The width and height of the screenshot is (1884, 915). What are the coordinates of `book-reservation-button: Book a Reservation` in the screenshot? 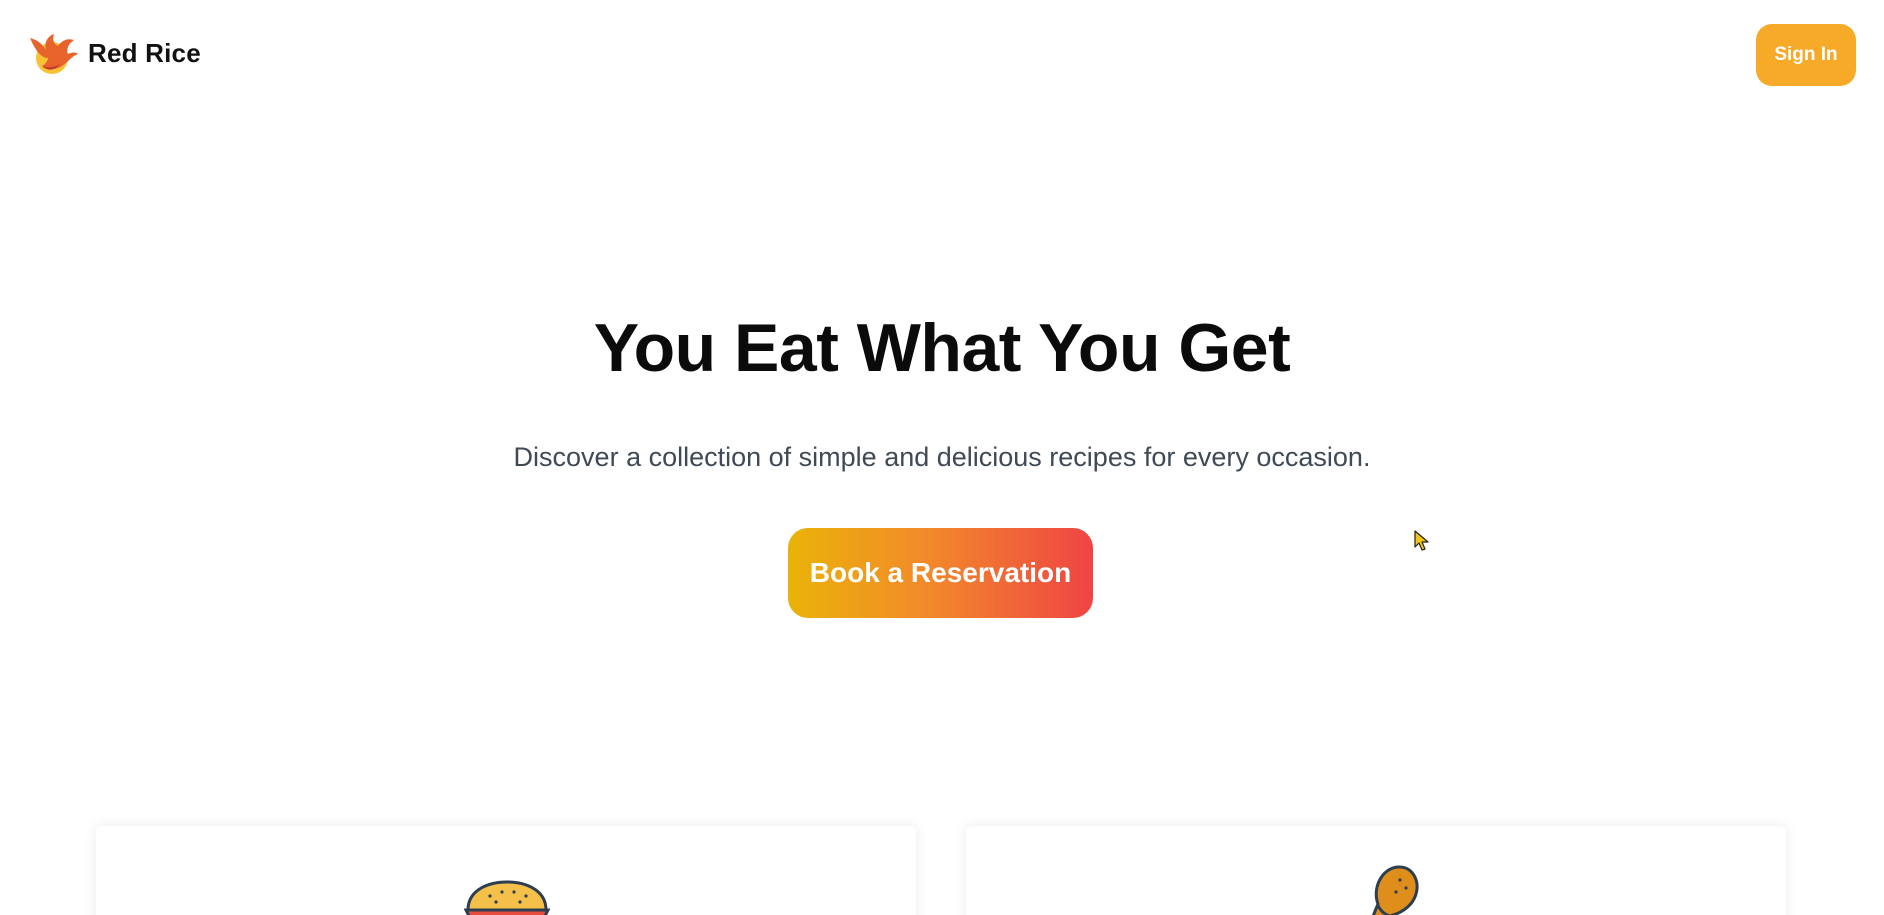 It's located at (940, 573).